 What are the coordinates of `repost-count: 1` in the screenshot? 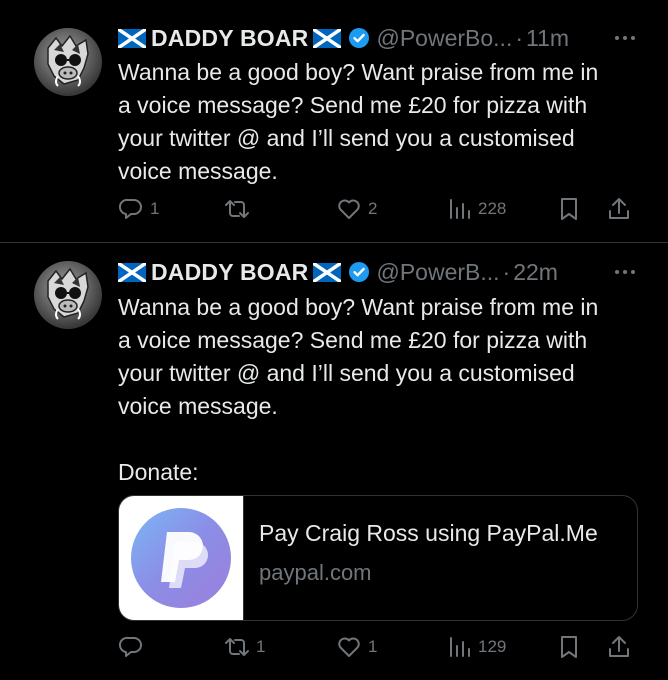 It's located at (261, 646).